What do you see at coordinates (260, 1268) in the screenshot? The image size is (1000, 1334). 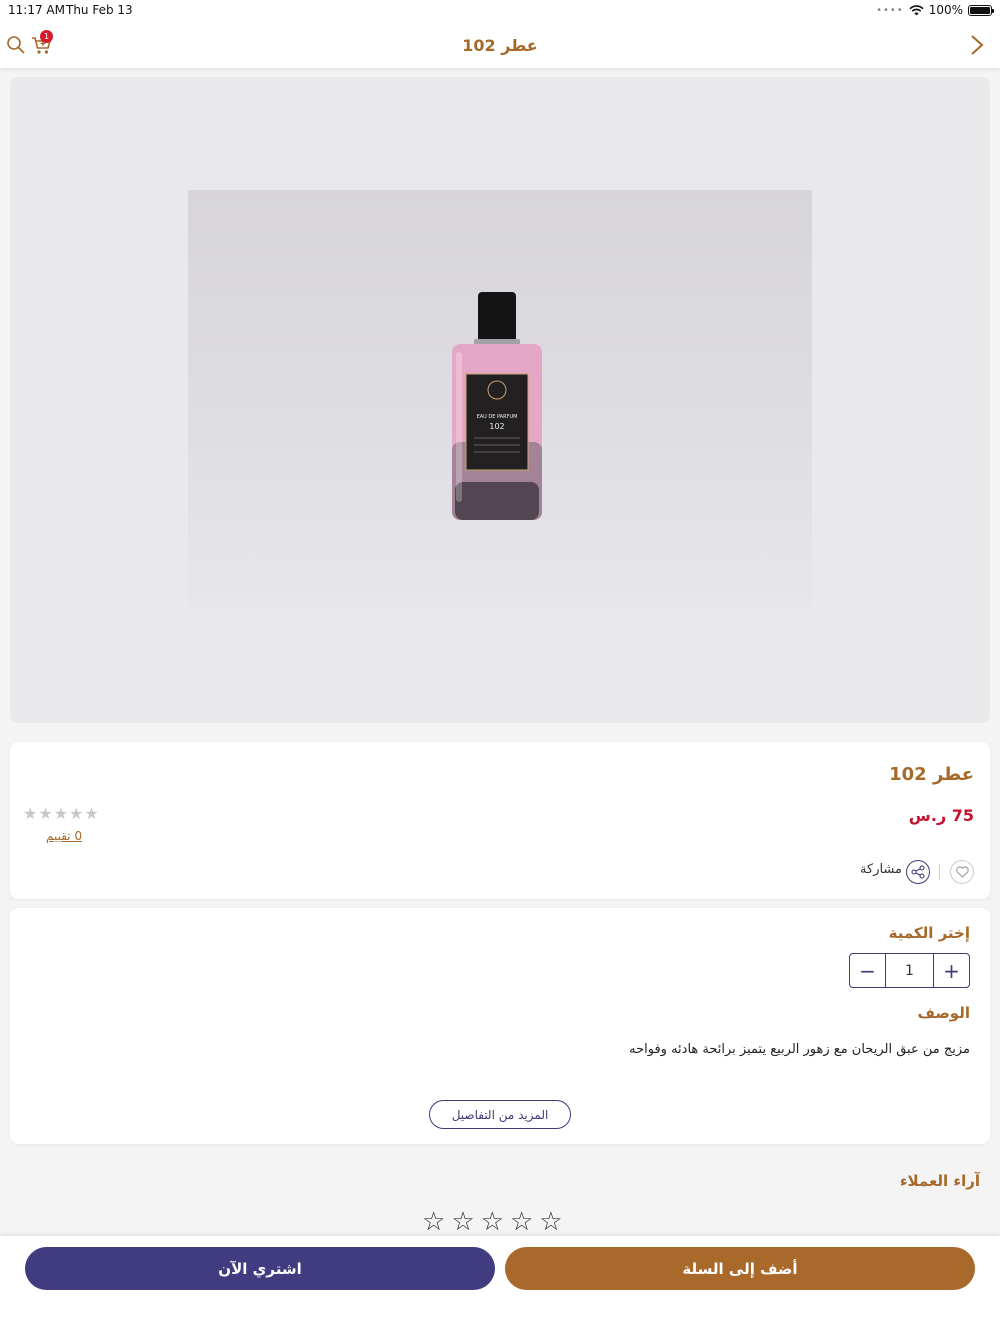 I see `buy-now-button: اشتري الآن` at bounding box center [260, 1268].